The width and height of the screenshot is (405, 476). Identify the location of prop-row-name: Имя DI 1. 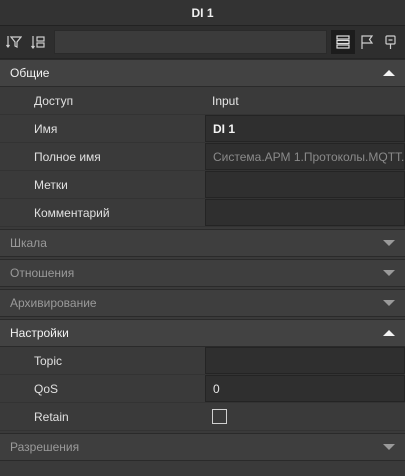
(202, 129).